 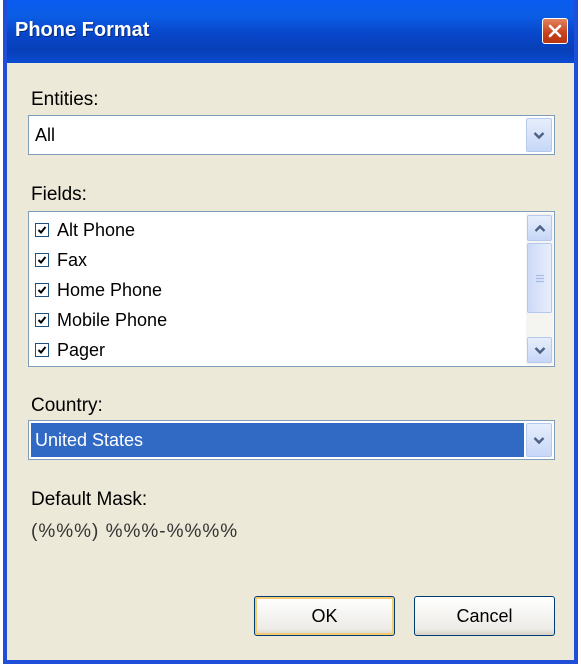 I want to click on close-button, so click(x=555, y=31).